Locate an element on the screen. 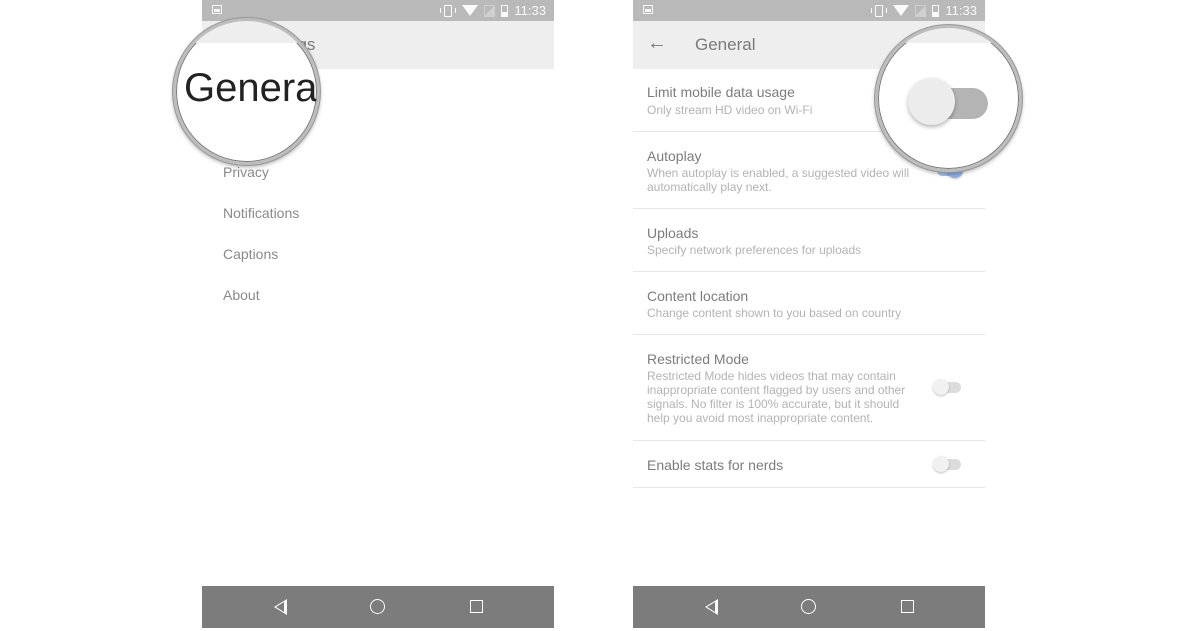  setting-description: Specify network preferences for uploads is located at coordinates (754, 250).